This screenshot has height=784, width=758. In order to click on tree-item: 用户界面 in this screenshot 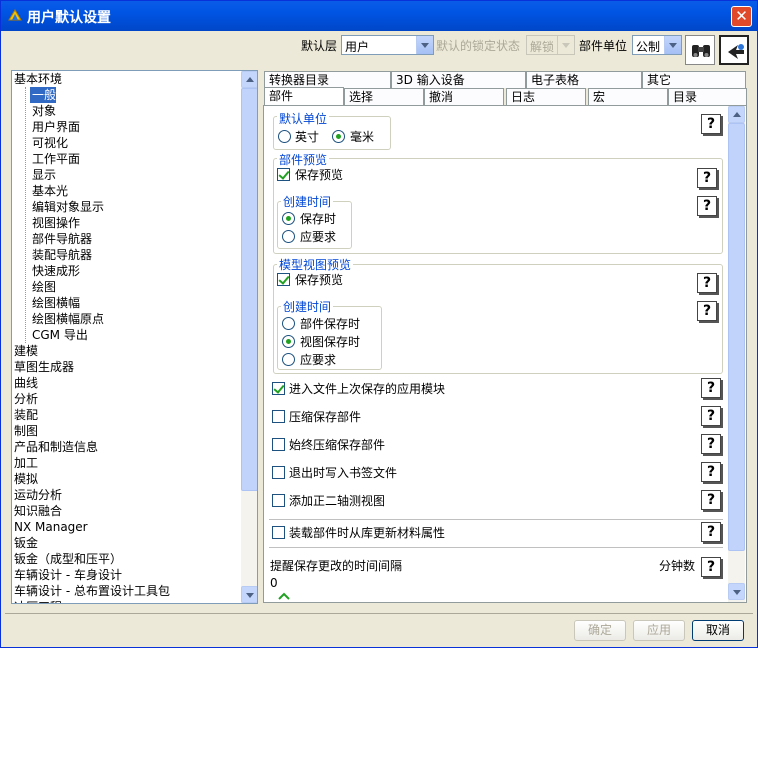, I will do `click(55, 127)`.